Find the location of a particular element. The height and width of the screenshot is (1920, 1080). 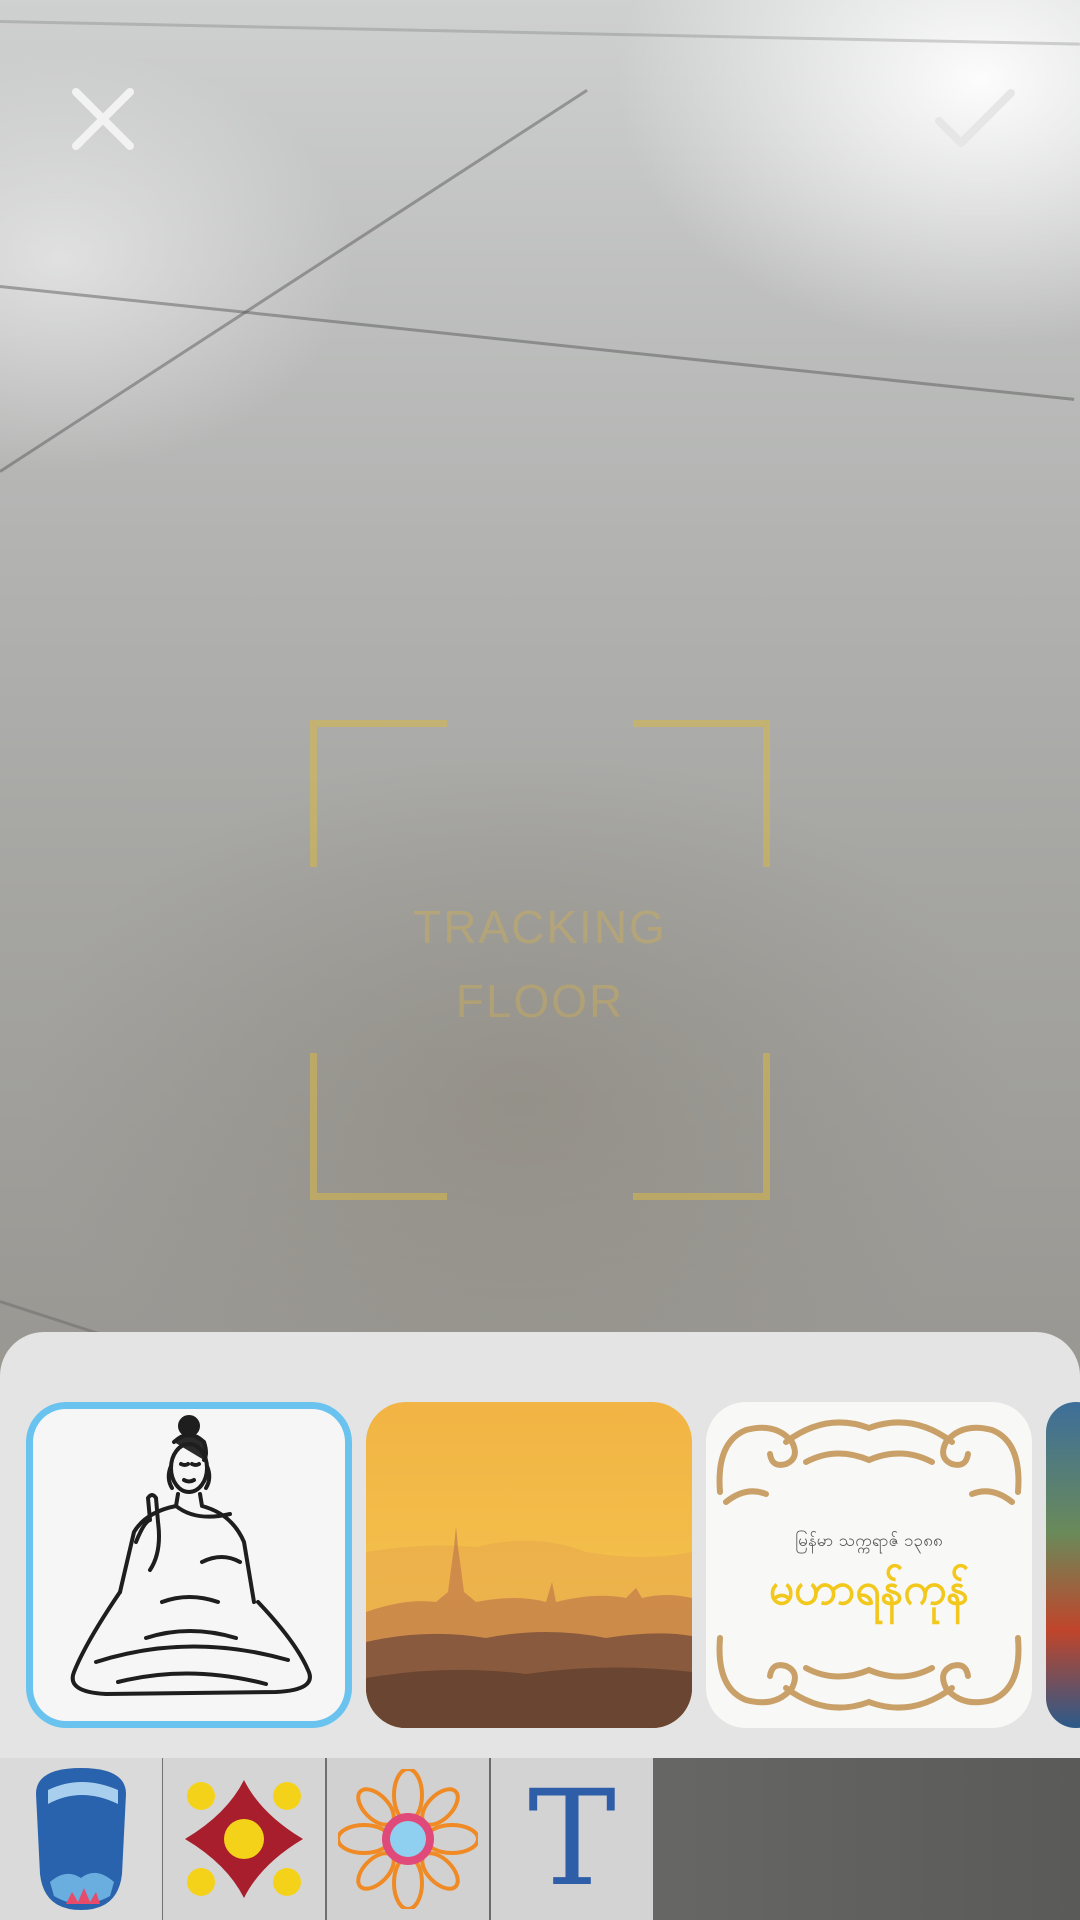

temple-sunset-card is located at coordinates (529, 1565).